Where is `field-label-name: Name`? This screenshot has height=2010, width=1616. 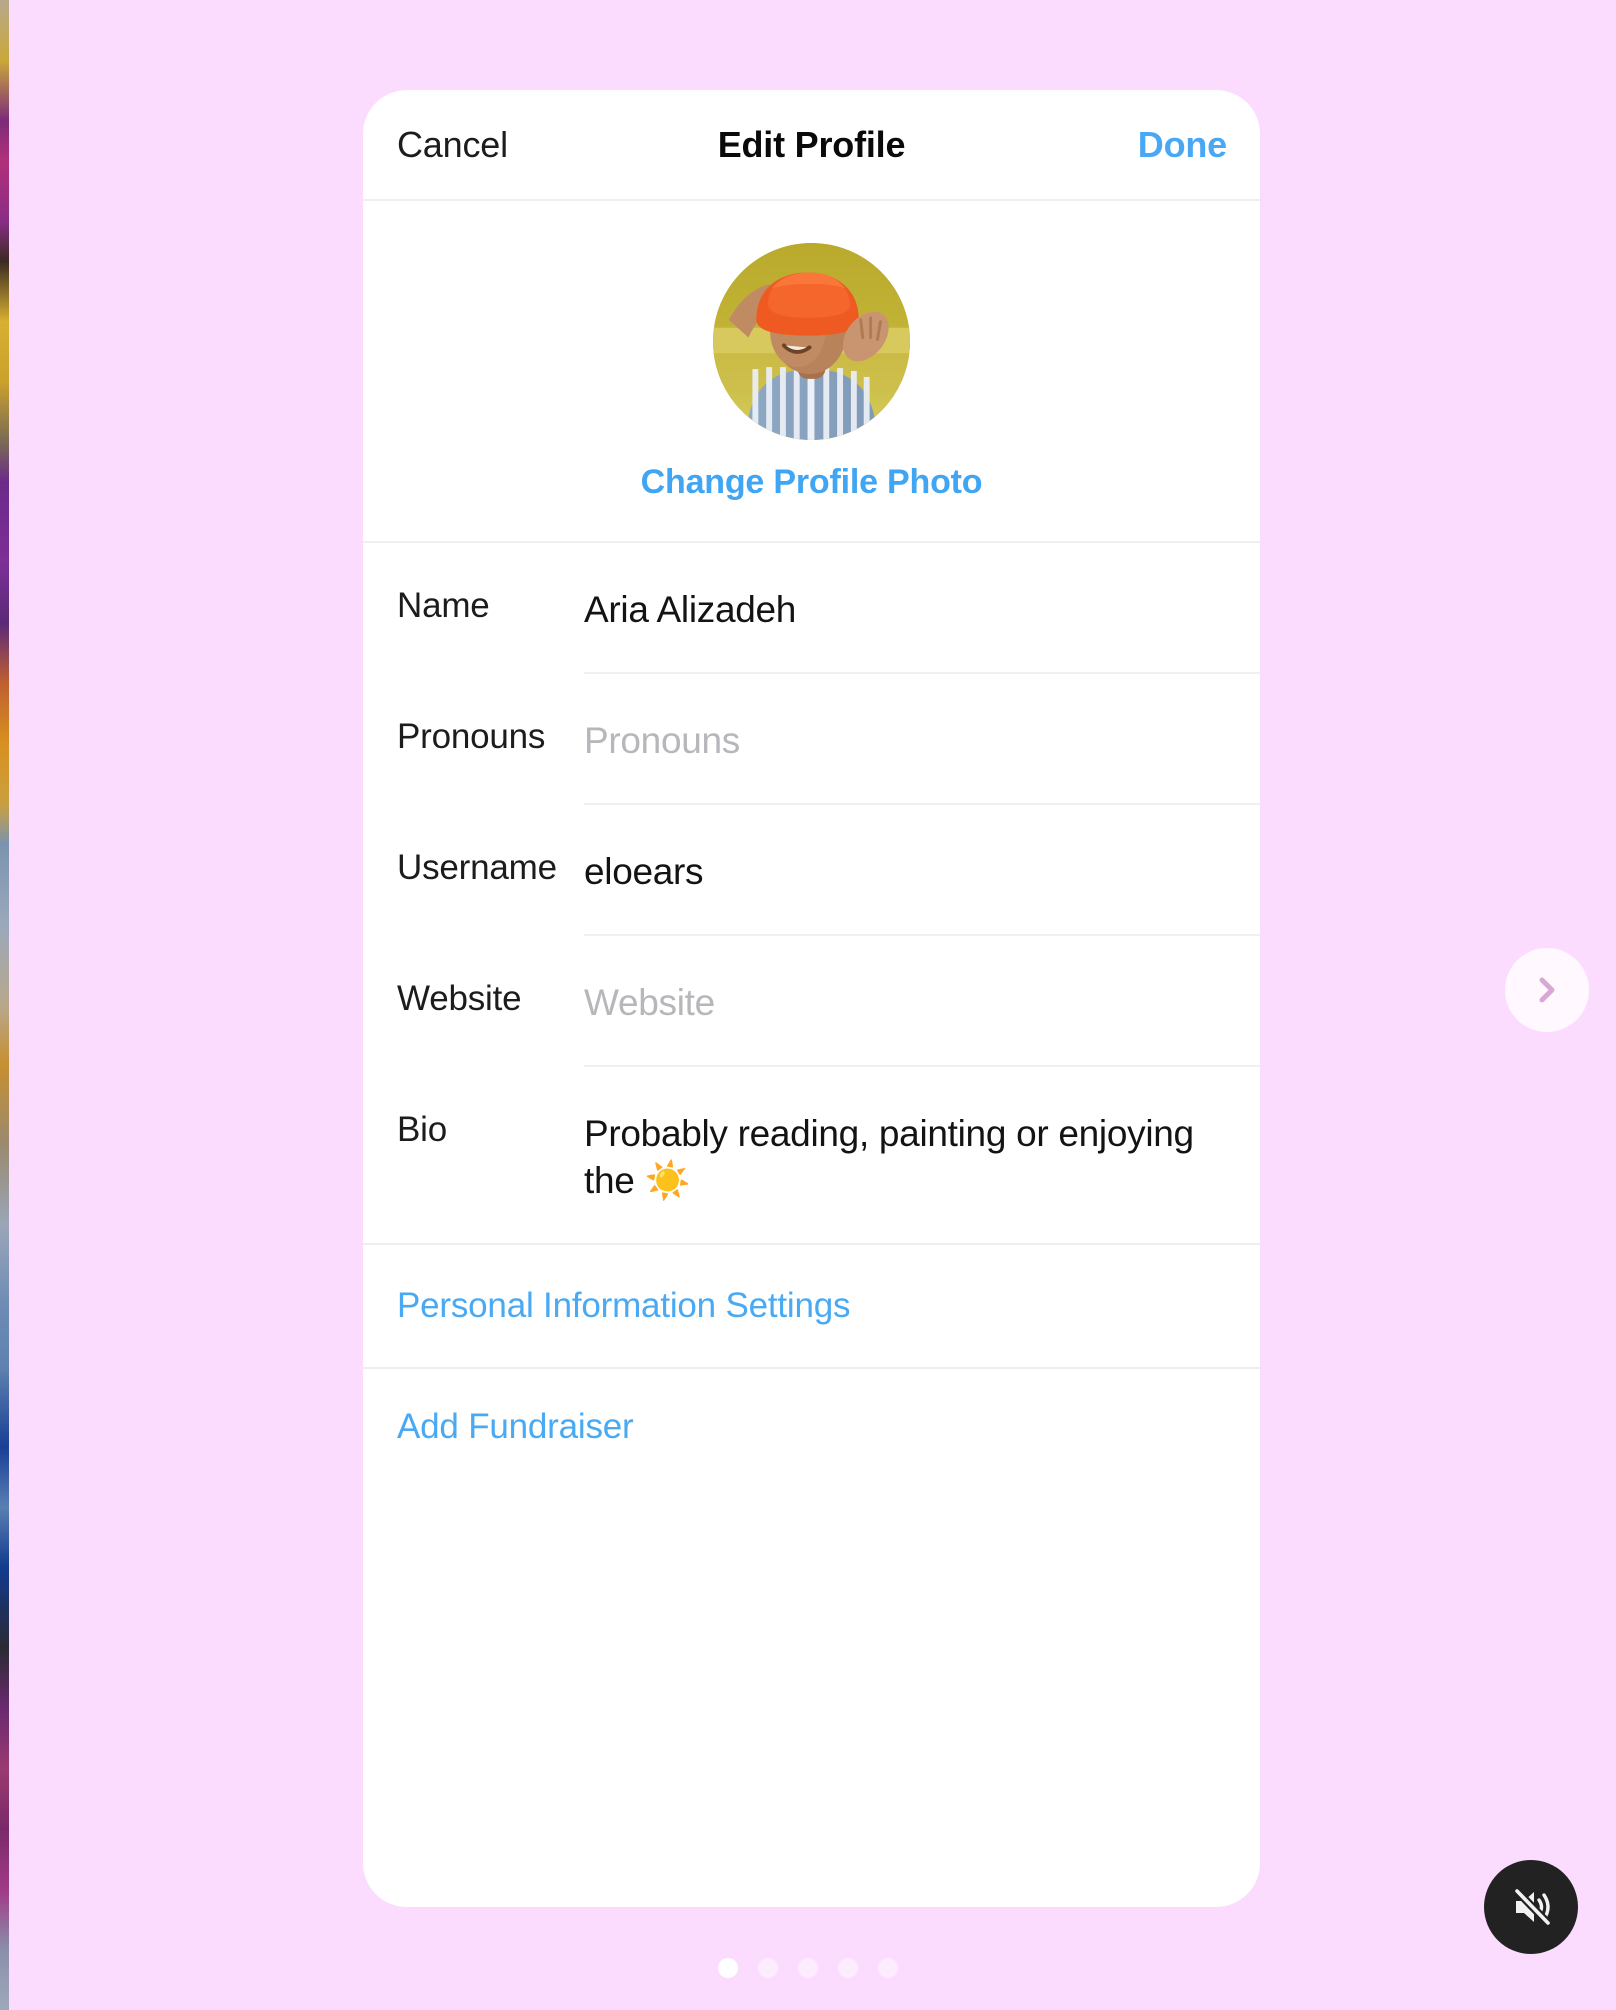 field-label-name: Name is located at coordinates (443, 605).